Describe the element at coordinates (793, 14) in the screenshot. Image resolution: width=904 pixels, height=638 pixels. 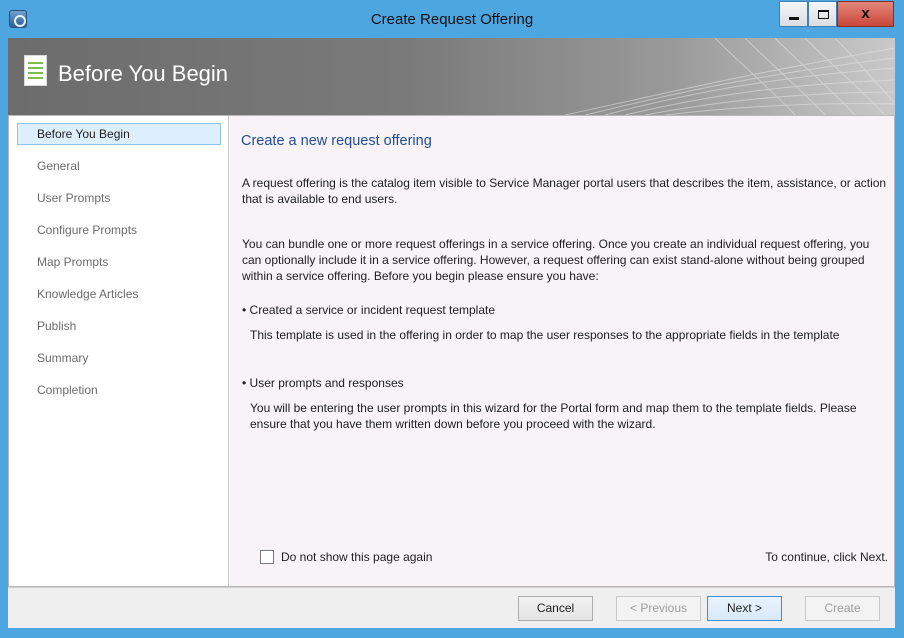
I see `minimize-button` at that location.